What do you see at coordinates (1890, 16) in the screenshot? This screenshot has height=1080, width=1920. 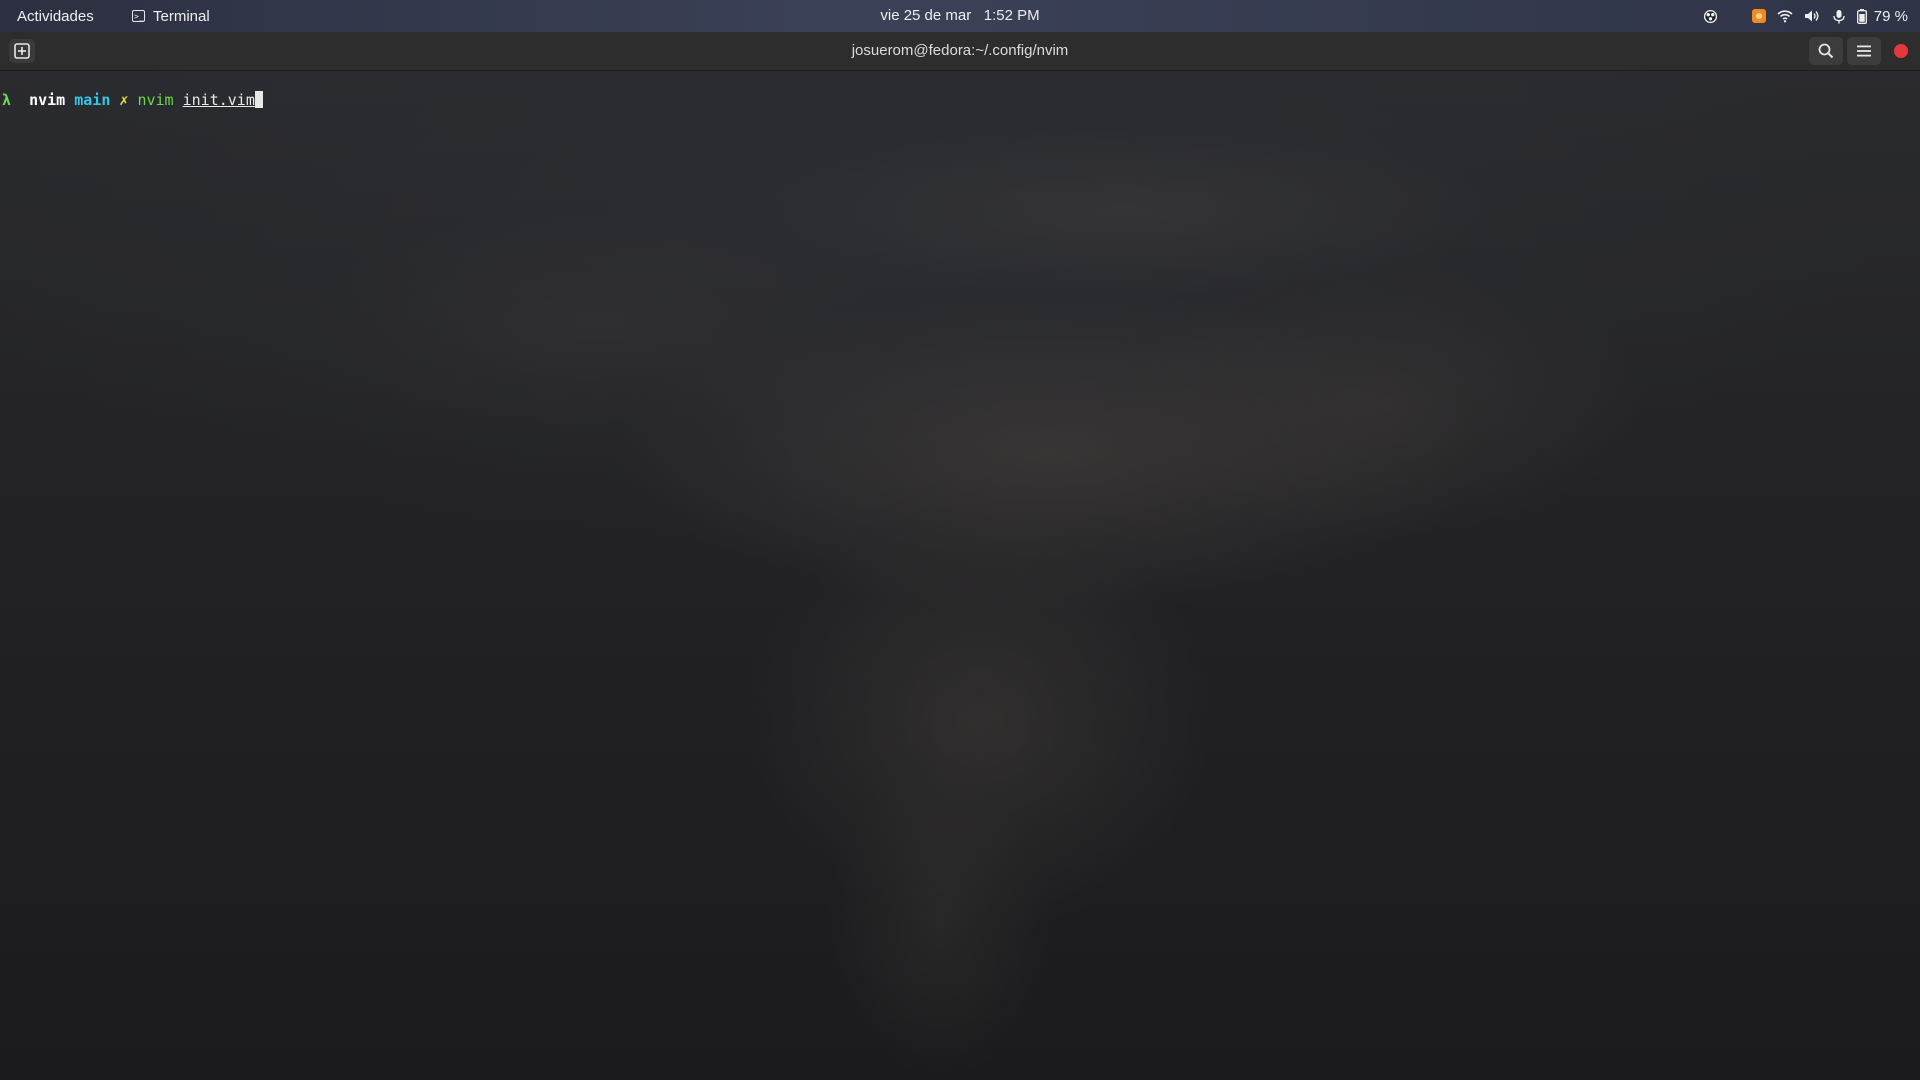 I see `battery-percentage: 79 %` at bounding box center [1890, 16].